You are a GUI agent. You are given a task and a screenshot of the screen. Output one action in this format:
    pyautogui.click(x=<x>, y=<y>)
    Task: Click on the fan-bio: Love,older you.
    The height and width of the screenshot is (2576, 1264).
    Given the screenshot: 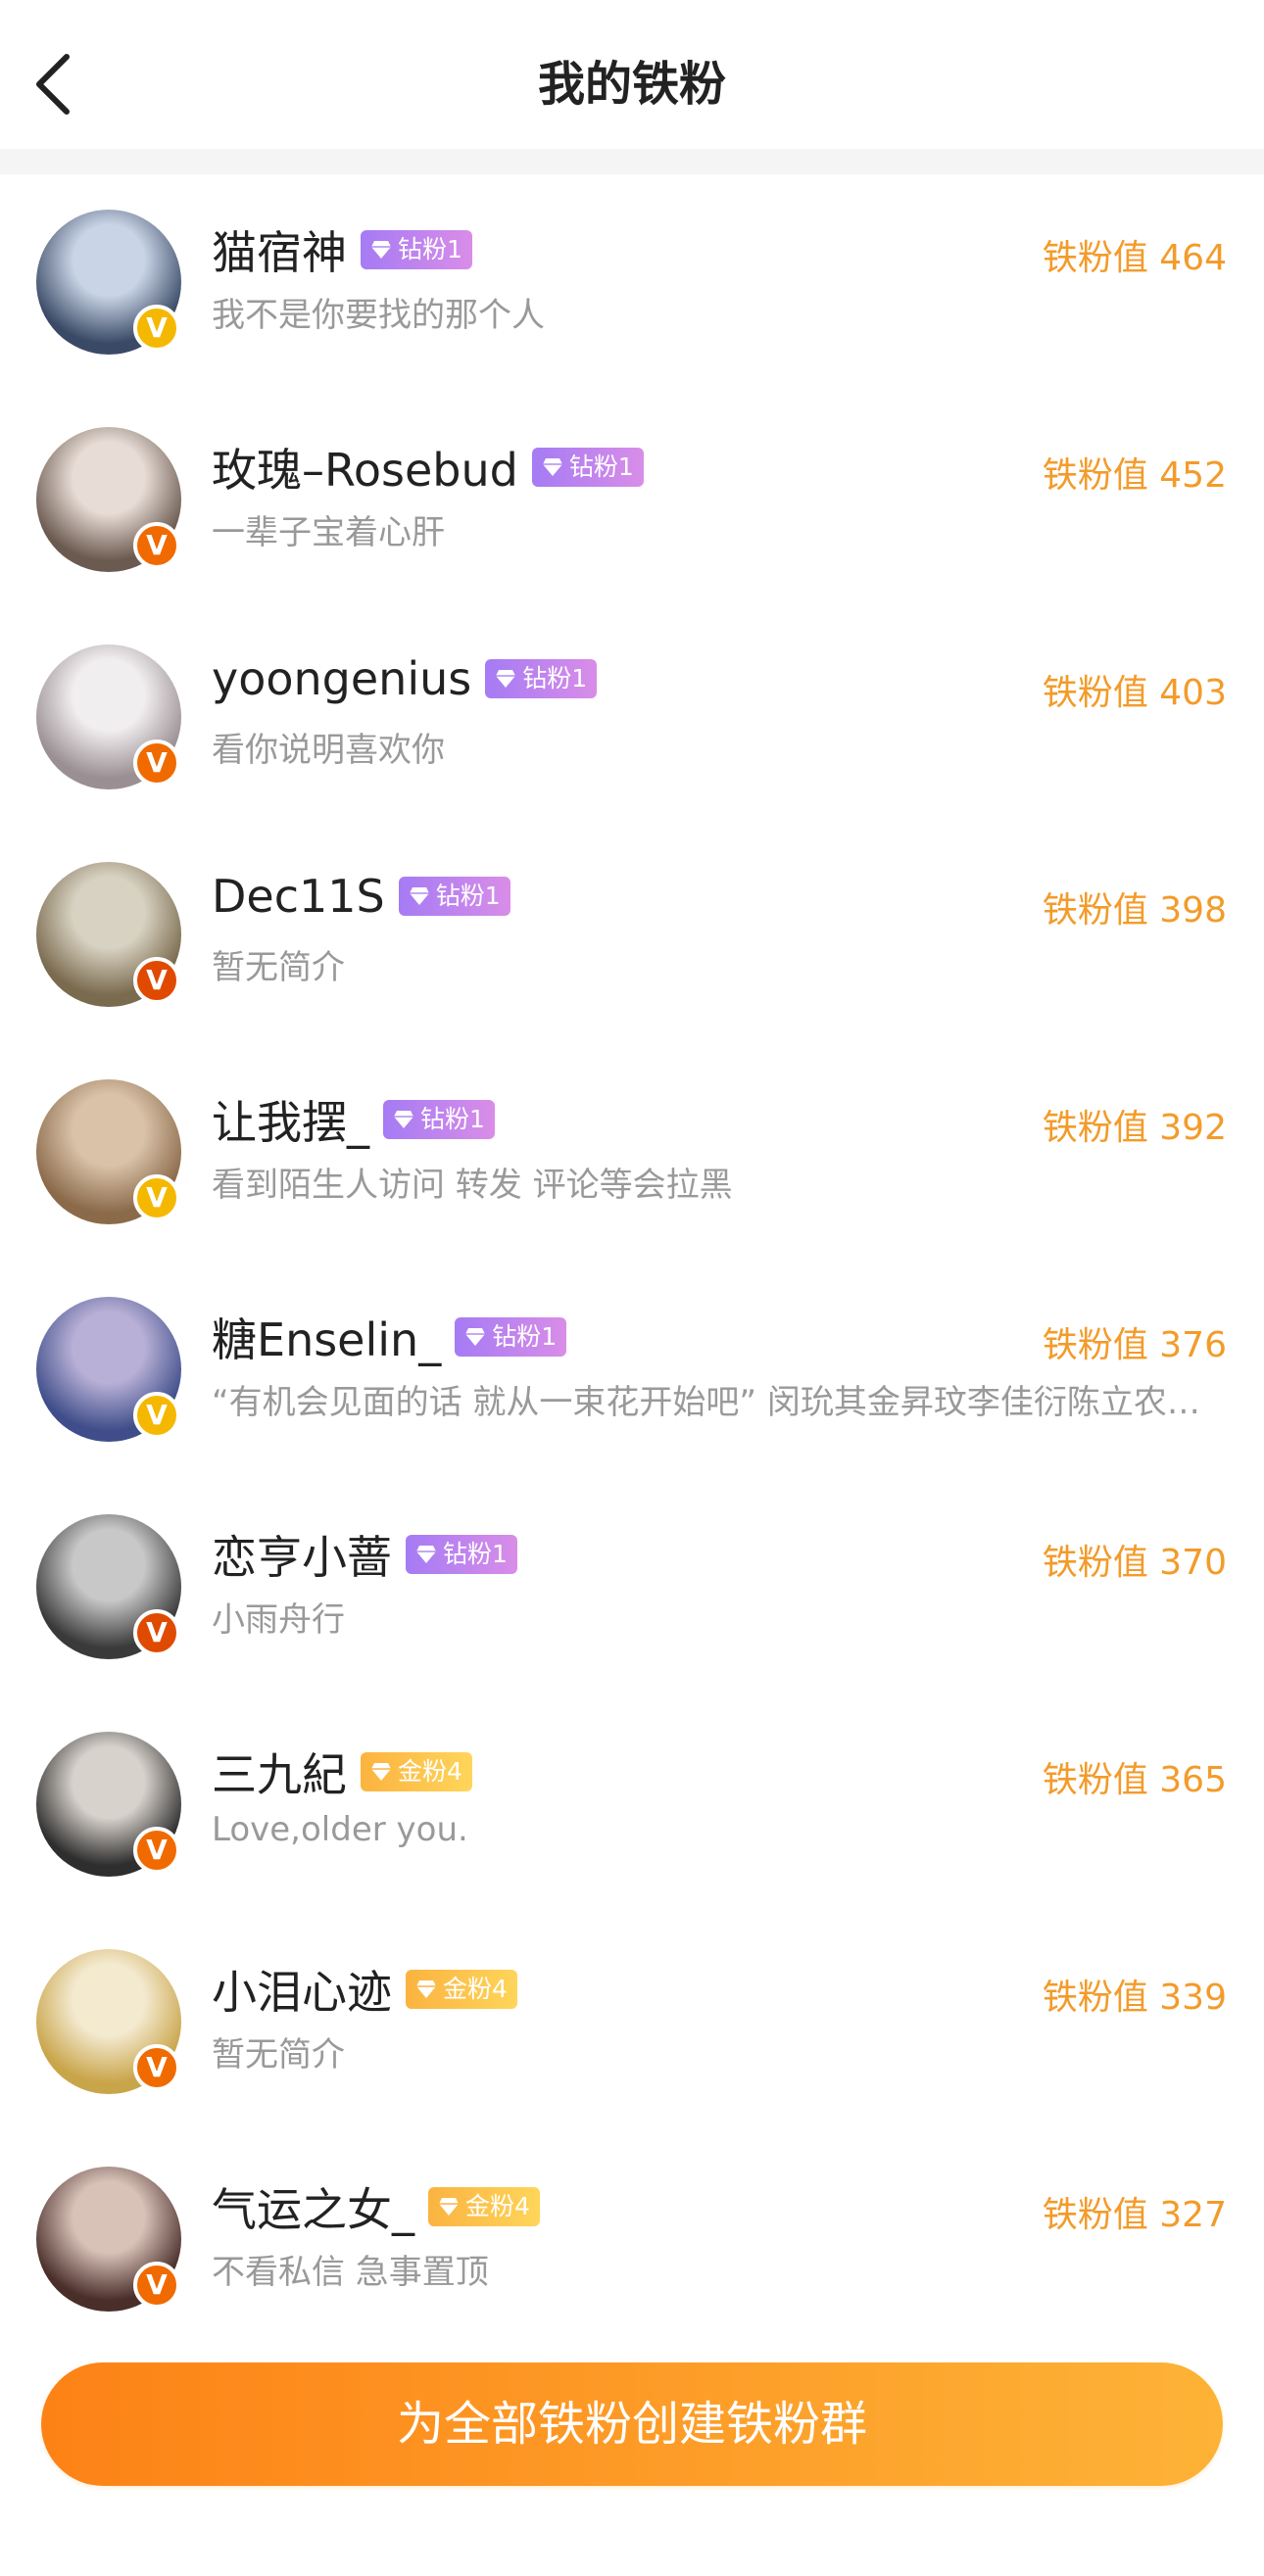 What is the action you would take?
    pyautogui.click(x=340, y=1830)
    